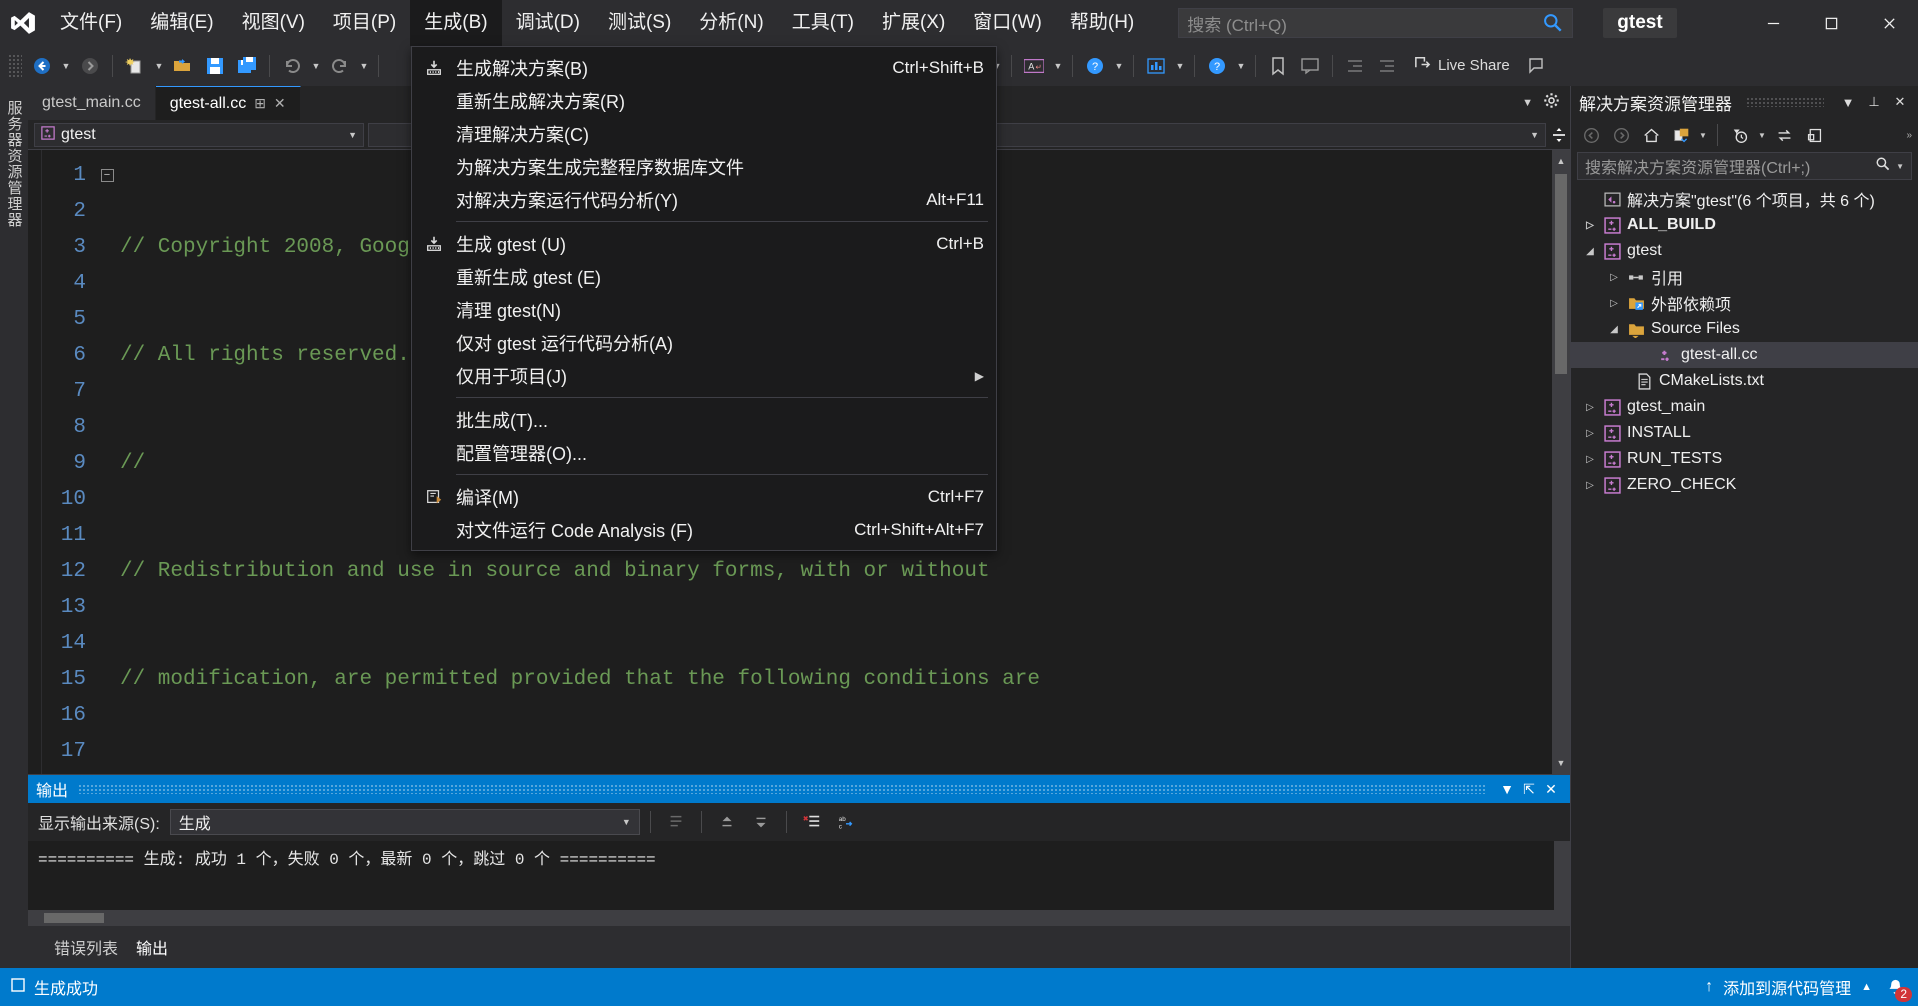 This screenshot has height=1006, width=1918. I want to click on menu-edit: 编辑(E), so click(181, 23).